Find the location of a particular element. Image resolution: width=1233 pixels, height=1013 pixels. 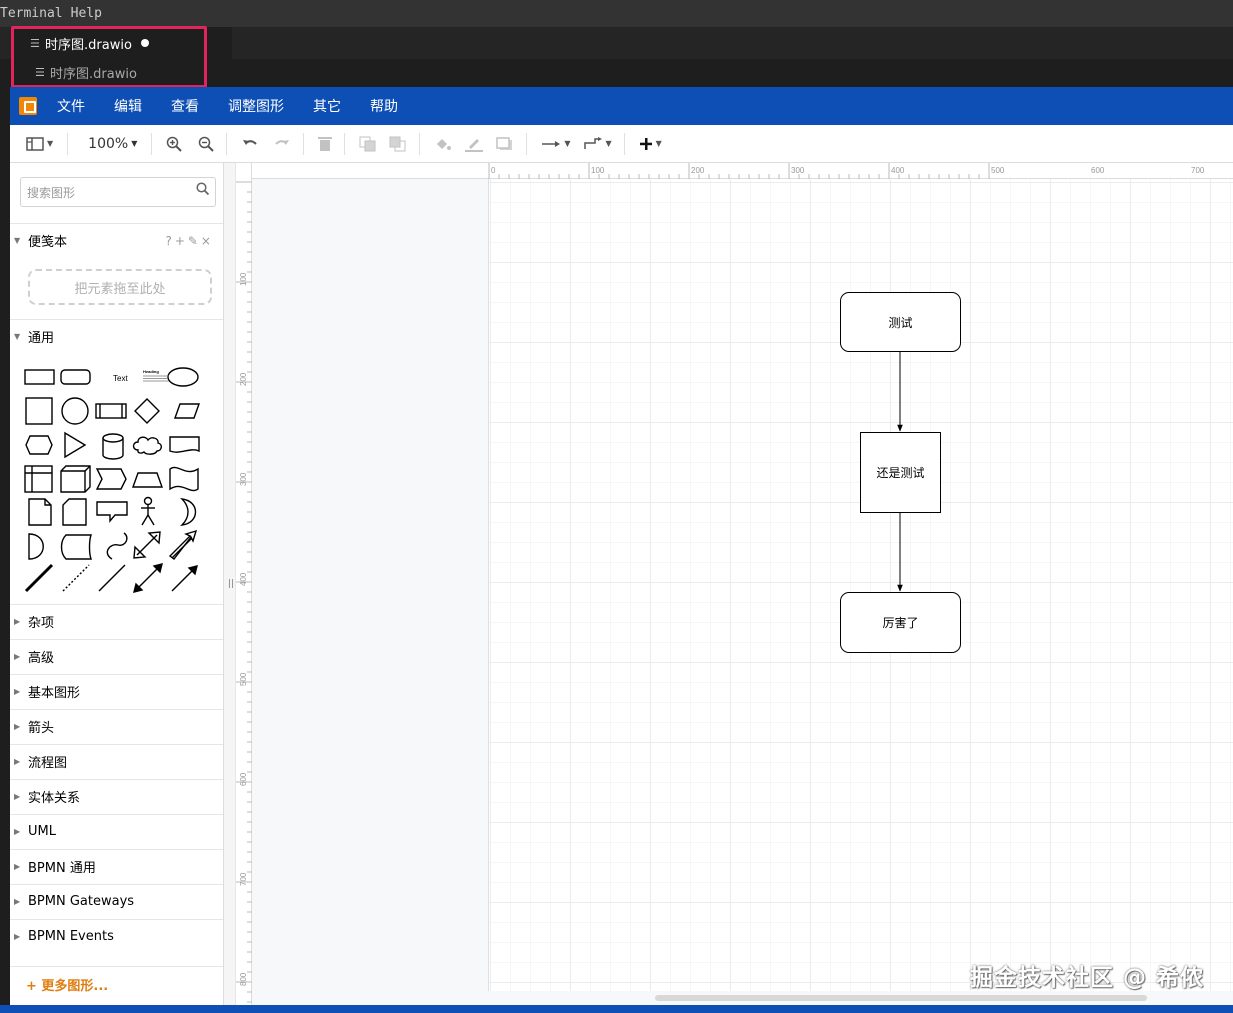

menu-help-drawio: 帮助 is located at coordinates (384, 106).